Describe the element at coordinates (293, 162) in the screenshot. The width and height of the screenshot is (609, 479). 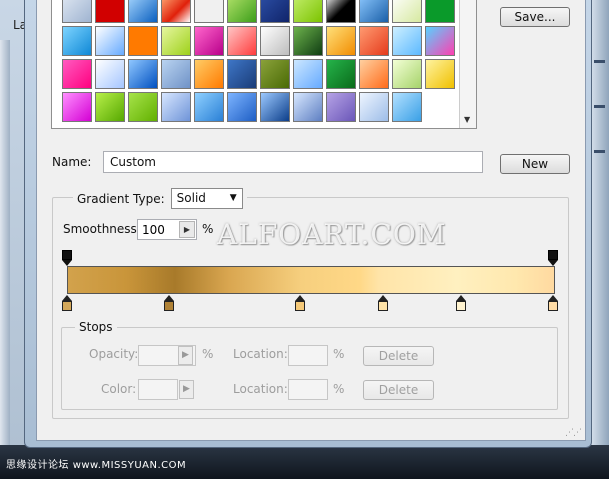
I see `name-input` at that location.